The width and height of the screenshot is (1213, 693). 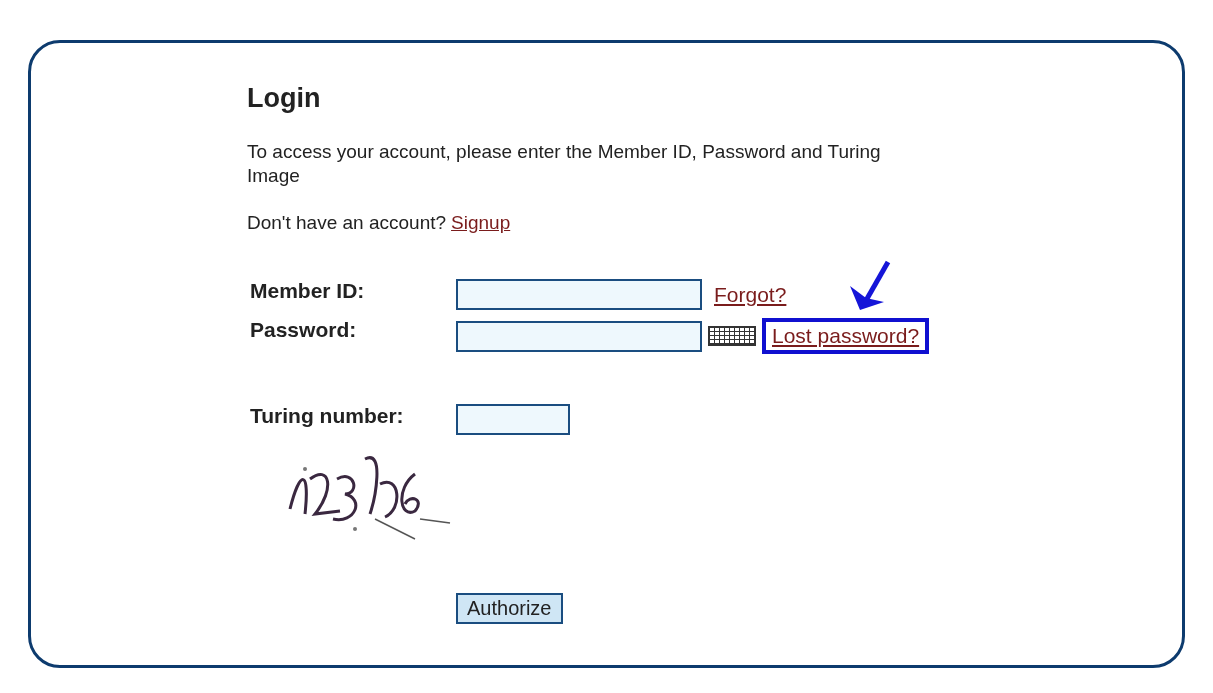 I want to click on keyboard-icon, so click(x=732, y=336).